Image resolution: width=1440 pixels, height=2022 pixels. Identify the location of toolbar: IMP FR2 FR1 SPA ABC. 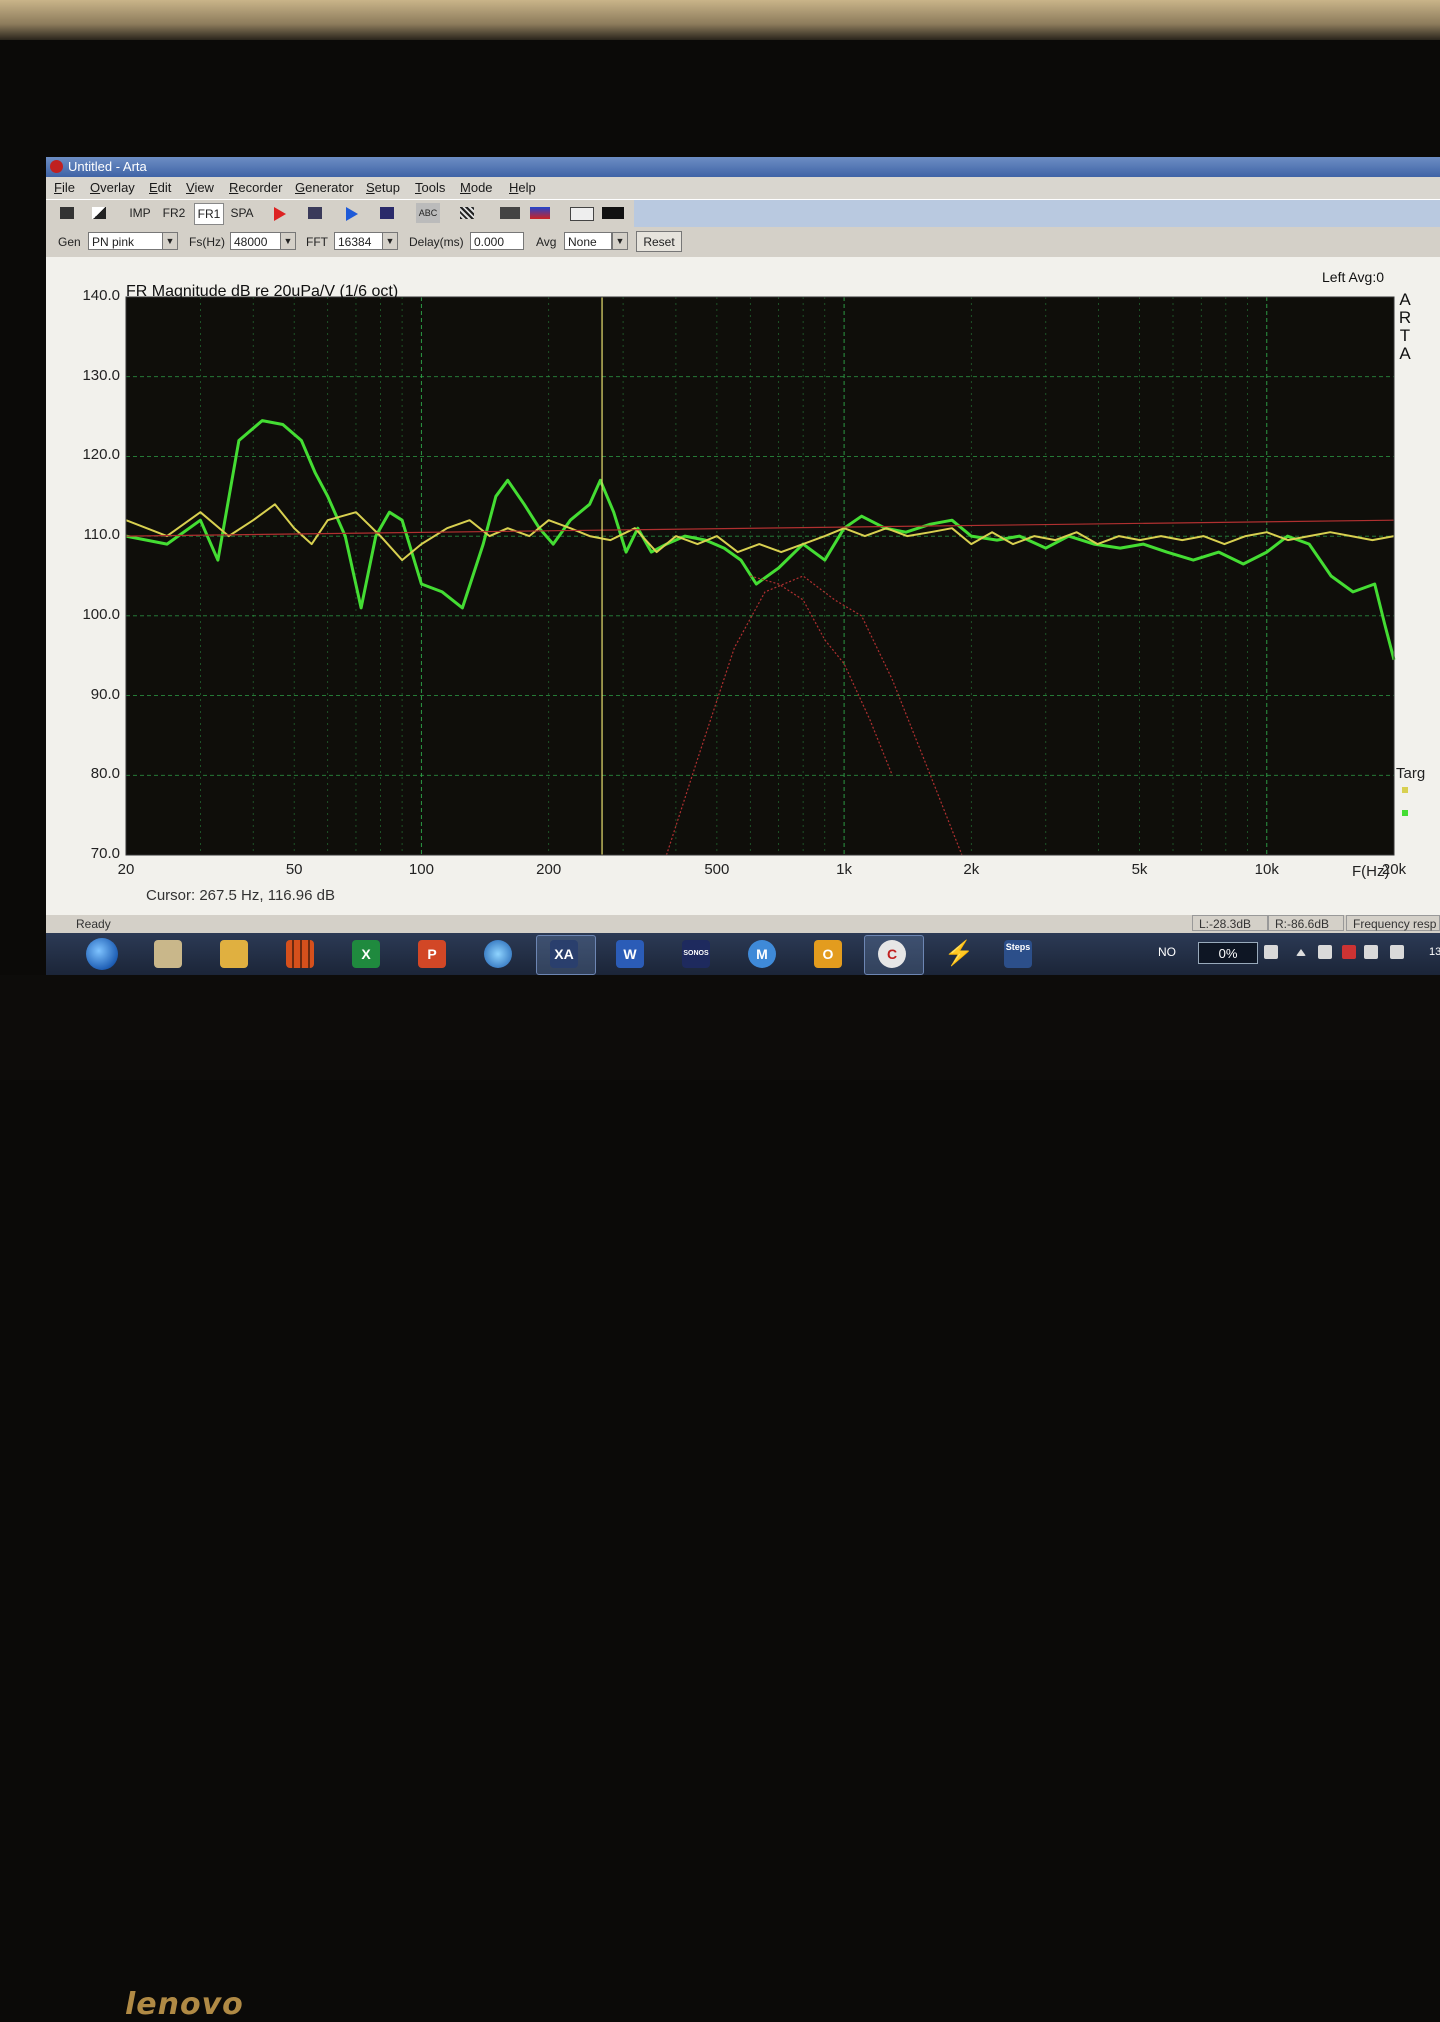
(743, 214).